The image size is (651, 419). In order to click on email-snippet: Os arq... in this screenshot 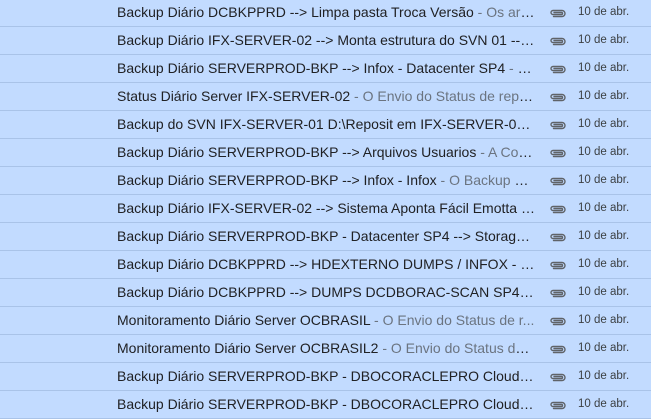, I will do `click(511, 12)`.